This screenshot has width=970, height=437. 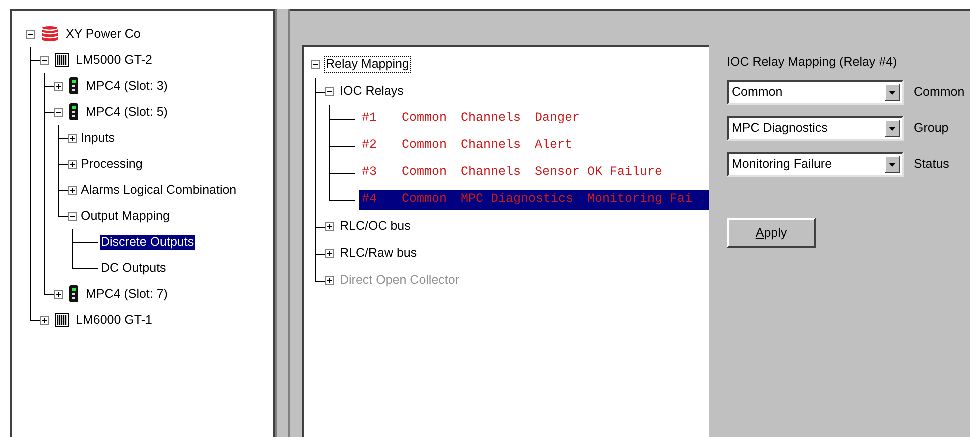 I want to click on tree-item: MPC4 (Slot: 3), so click(x=127, y=86).